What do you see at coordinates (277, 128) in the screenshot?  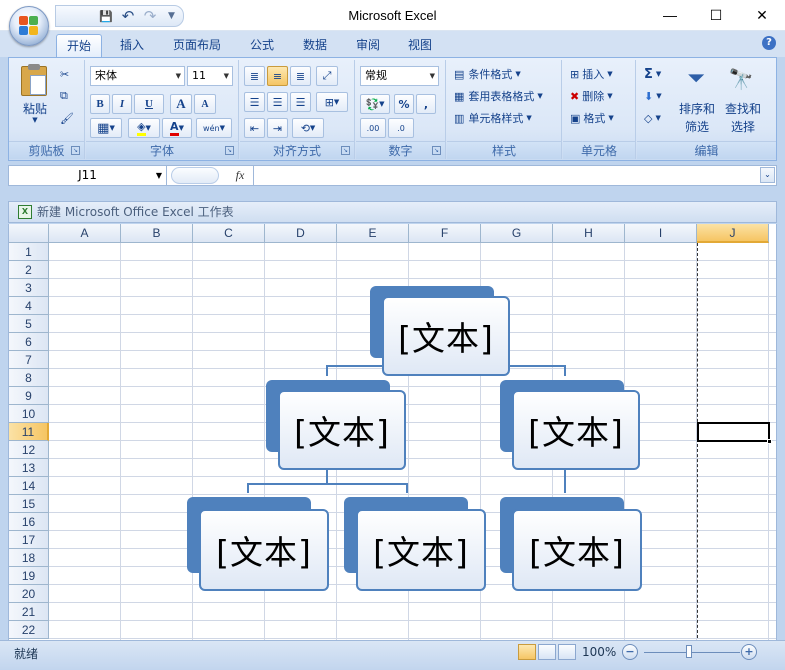 I see `increase-indent-icon: ⇥` at bounding box center [277, 128].